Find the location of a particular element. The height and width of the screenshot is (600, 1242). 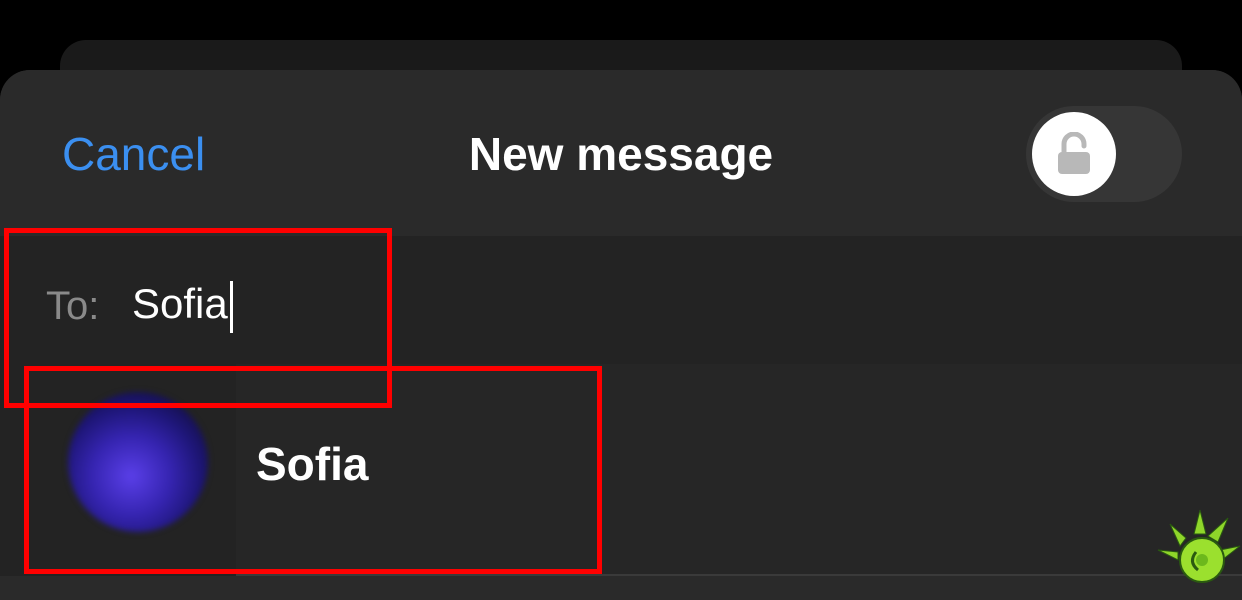

avatar is located at coordinates (138, 462).